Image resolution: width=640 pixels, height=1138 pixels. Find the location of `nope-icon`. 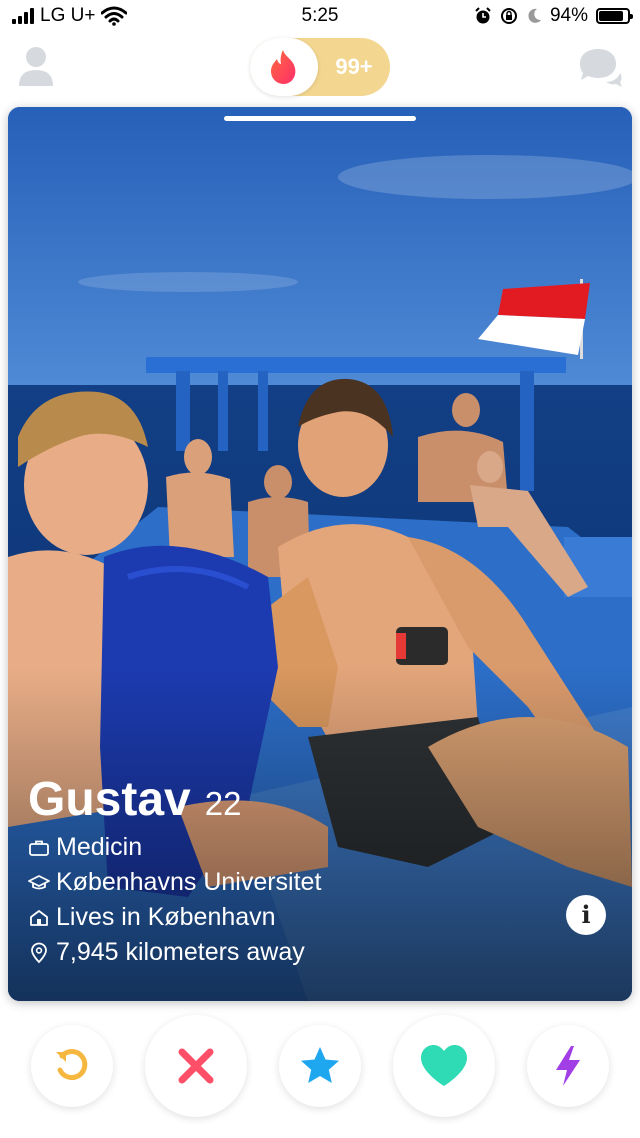

nope-icon is located at coordinates (196, 1066).